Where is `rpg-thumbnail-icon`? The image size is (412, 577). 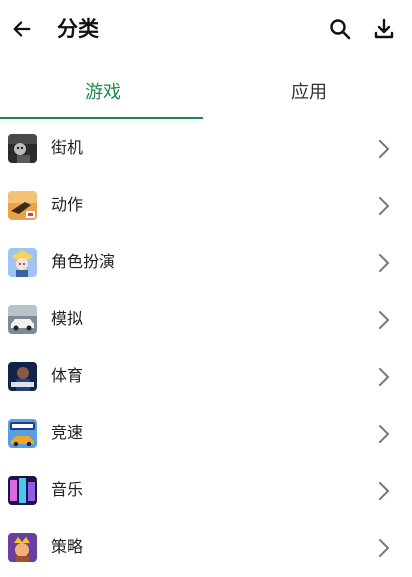
rpg-thumbnail-icon is located at coordinates (22, 262).